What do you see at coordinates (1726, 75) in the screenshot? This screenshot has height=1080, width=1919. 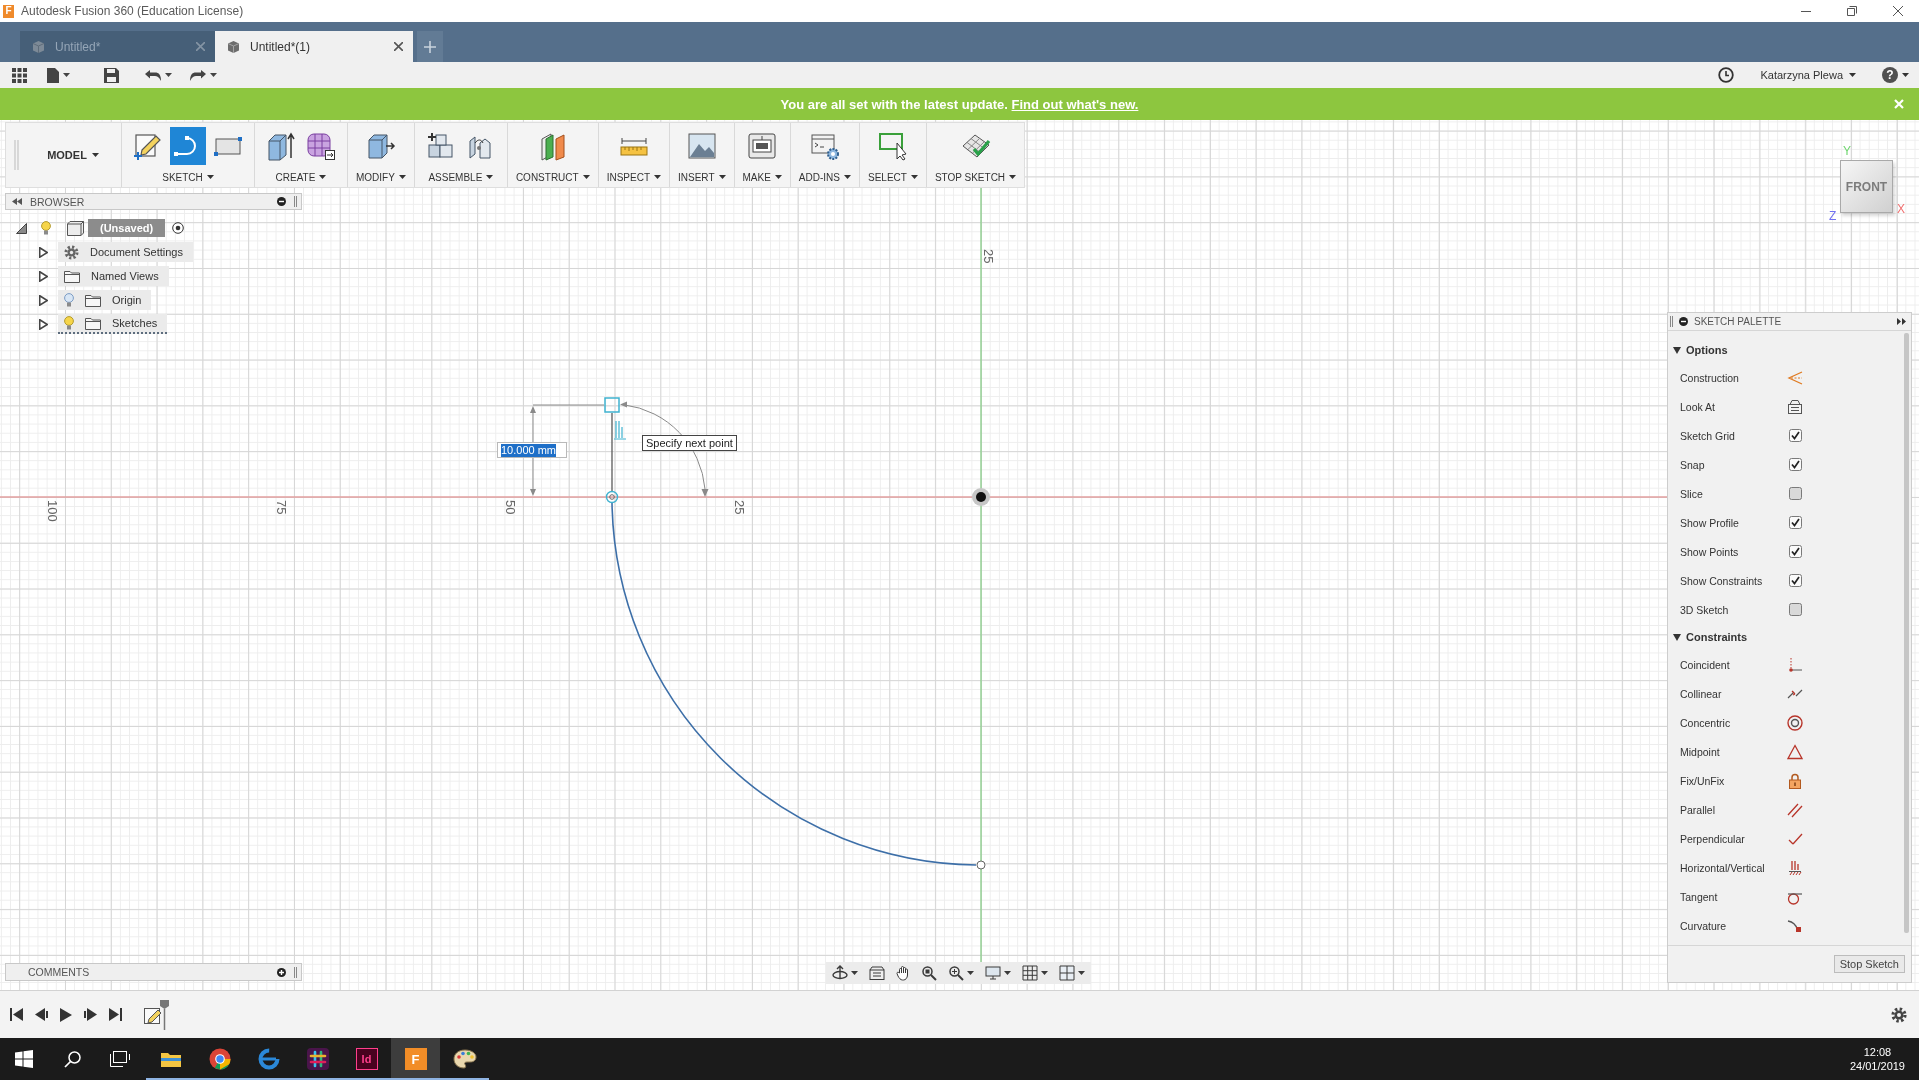 I see `clock-icon` at bounding box center [1726, 75].